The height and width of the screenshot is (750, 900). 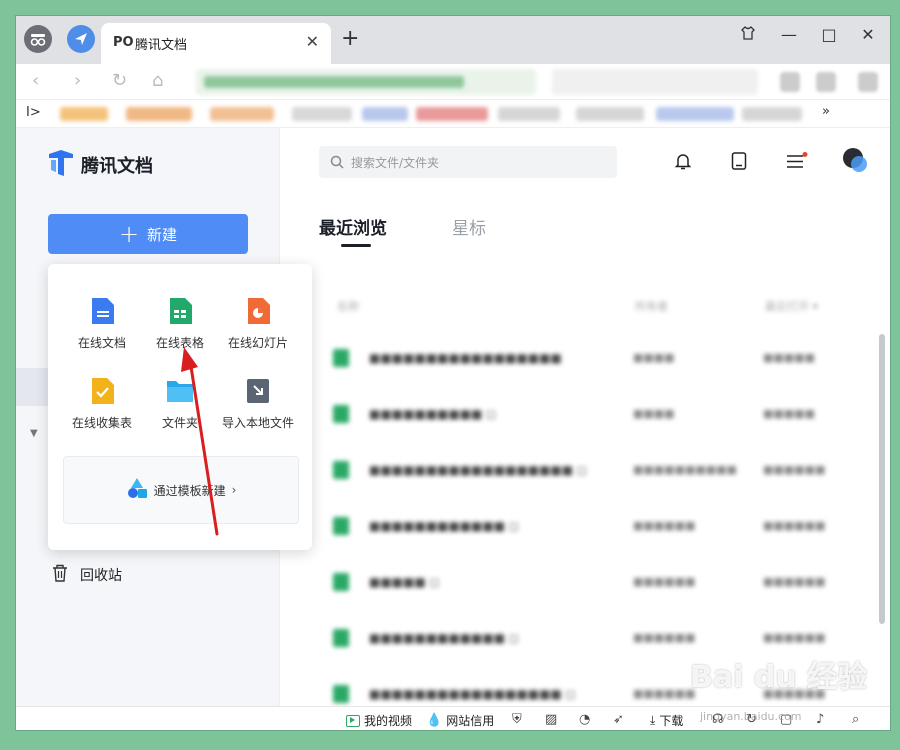 I want to click on incognito-icon, so click(x=38, y=39).